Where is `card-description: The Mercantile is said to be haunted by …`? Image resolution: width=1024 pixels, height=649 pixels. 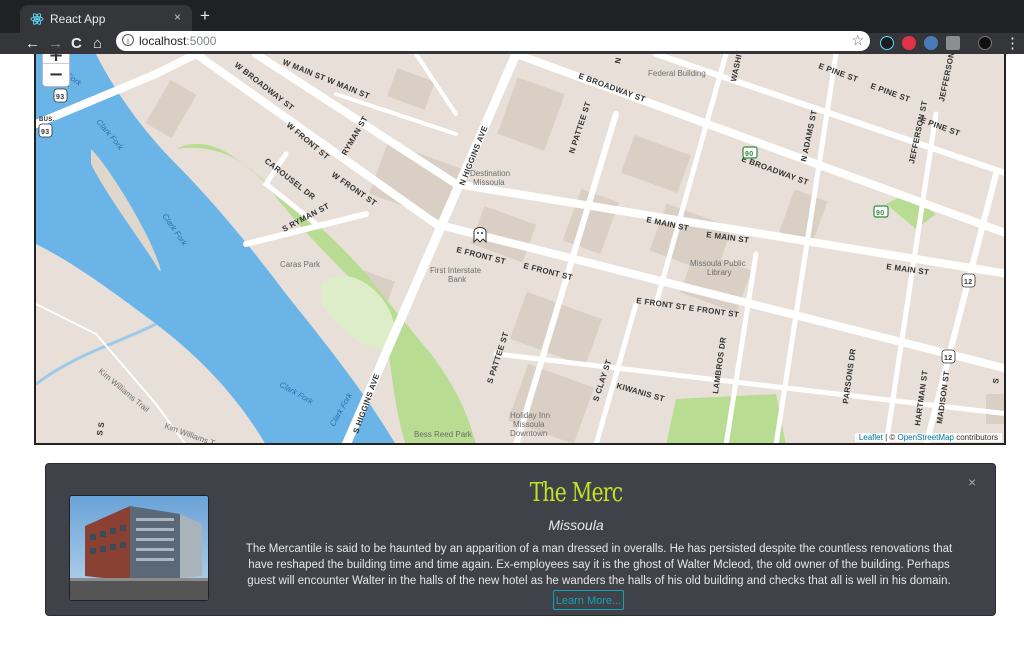
card-description: The Mercantile is said to be haunted by … is located at coordinates (599, 565).